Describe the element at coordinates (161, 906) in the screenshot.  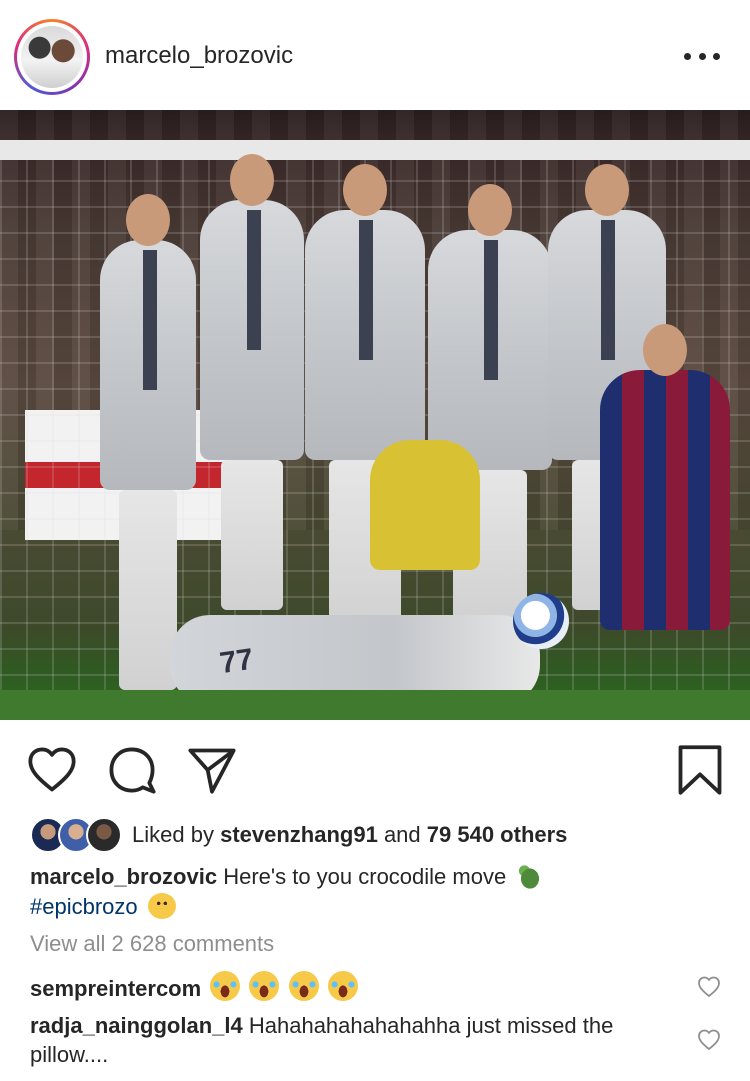
I see `thinking-face-emoji-icon` at that location.